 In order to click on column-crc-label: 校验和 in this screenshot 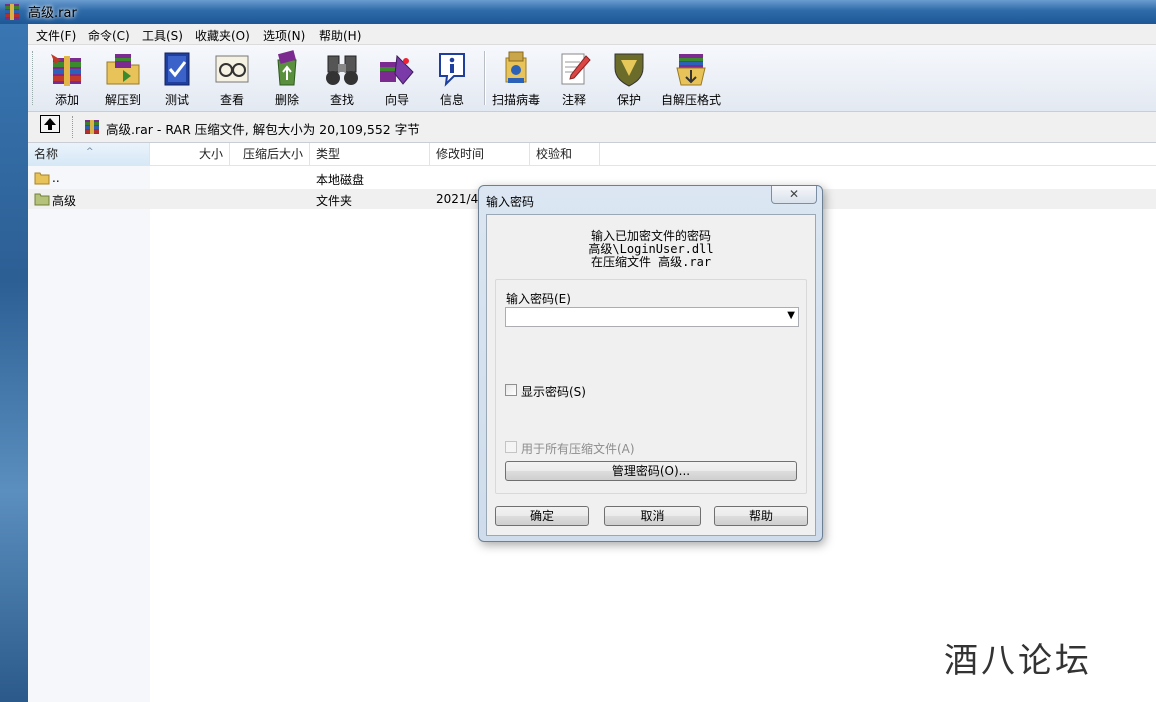, I will do `click(554, 154)`.